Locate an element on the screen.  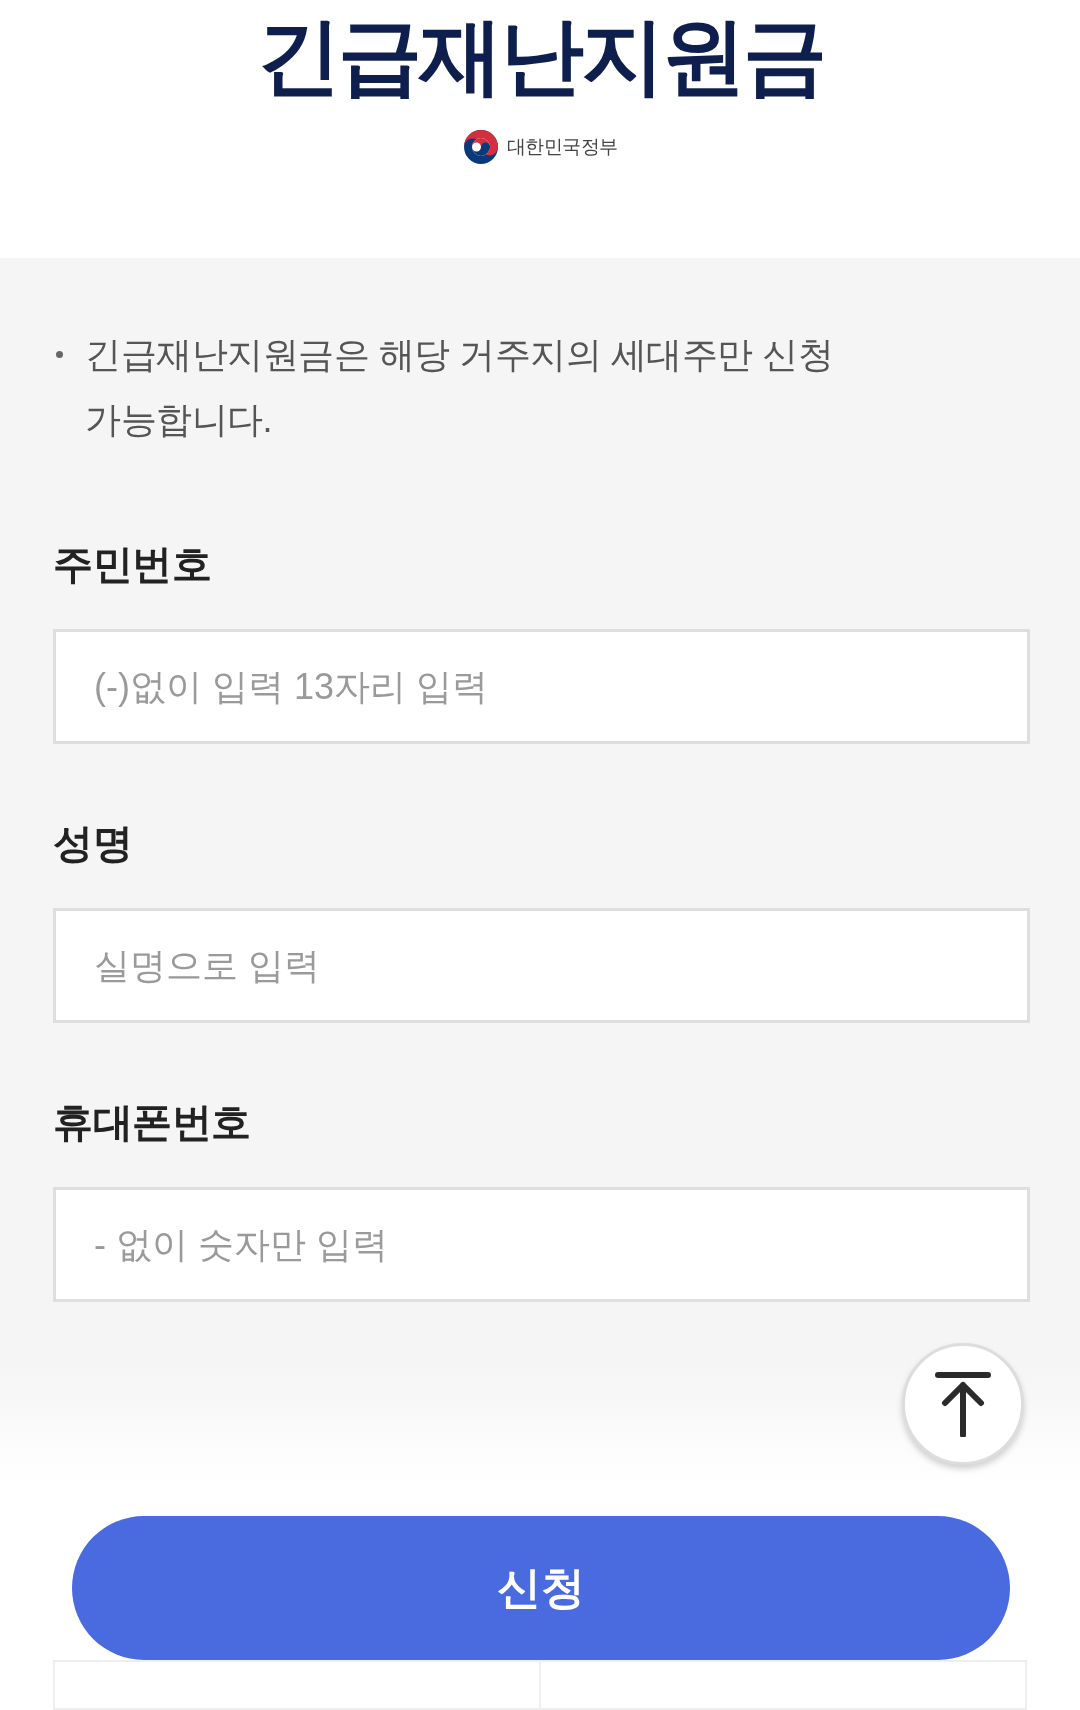
government-name: 대한민국정부 is located at coordinates (562, 146).